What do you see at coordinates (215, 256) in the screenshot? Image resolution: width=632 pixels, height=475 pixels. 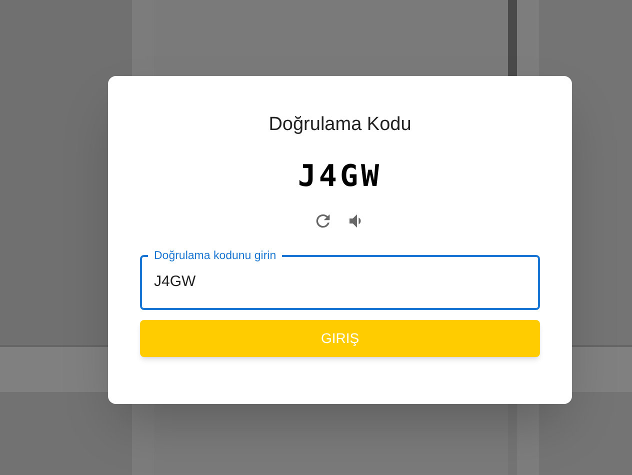 I see `field-label: Doğrulama kodunu girin` at bounding box center [215, 256].